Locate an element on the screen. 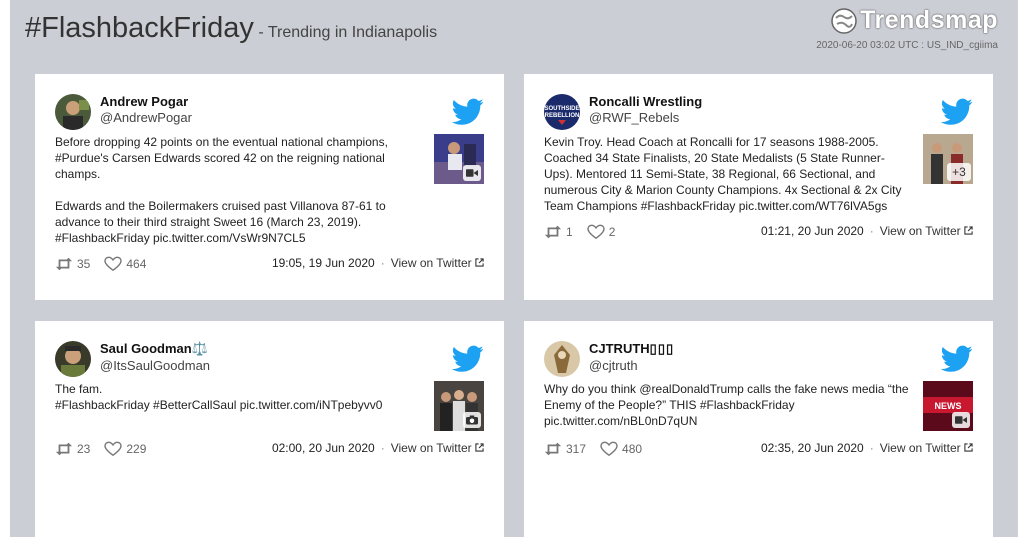 The image size is (1028, 537). retweet-count: 1 is located at coordinates (558, 232).